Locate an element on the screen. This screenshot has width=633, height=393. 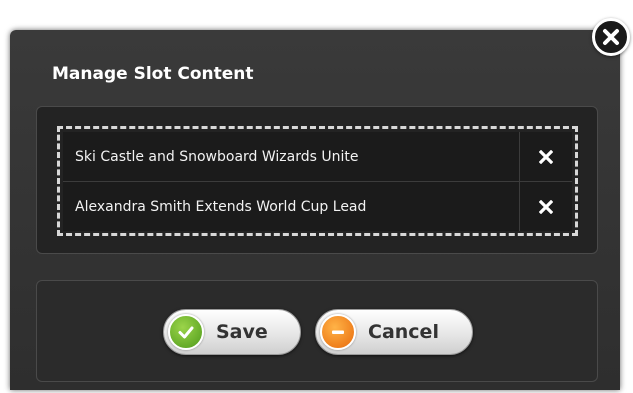
slot-item: Ski Castle and Snowboard Wizards Unite is located at coordinates (317, 156).